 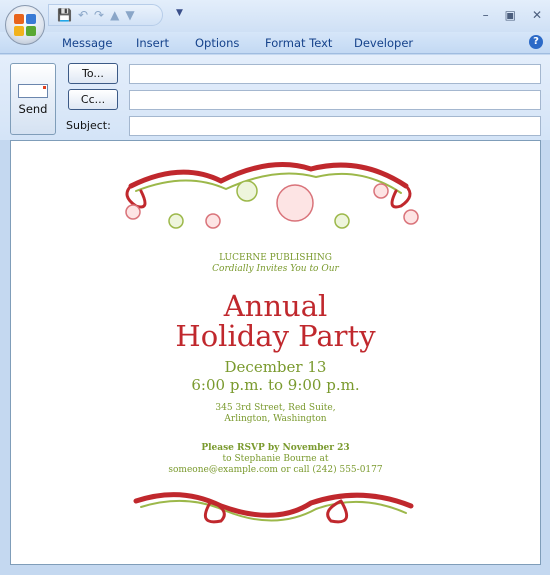 What do you see at coordinates (275, 269) in the screenshot?
I see `tagline: Cordially Invites You to Our` at bounding box center [275, 269].